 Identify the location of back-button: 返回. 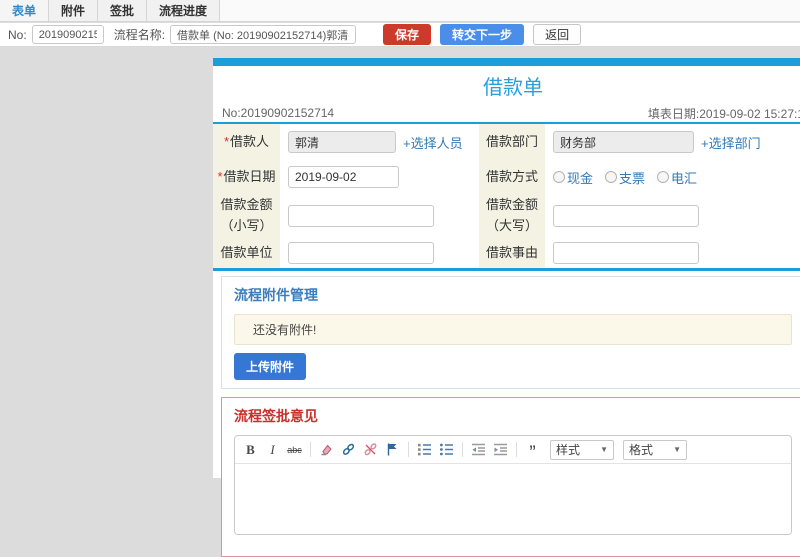
(557, 34).